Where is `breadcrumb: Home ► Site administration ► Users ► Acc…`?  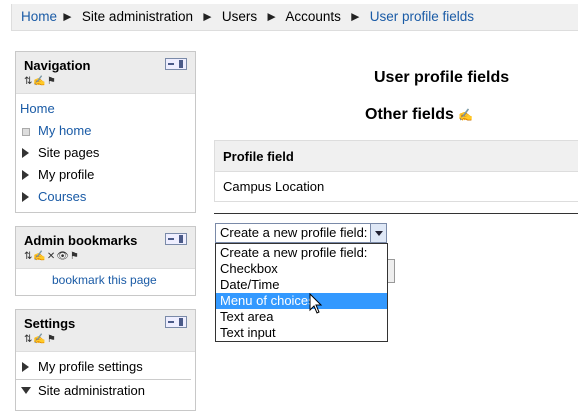 breadcrumb: Home ► Site administration ► Users ► Acc… is located at coordinates (294, 17).